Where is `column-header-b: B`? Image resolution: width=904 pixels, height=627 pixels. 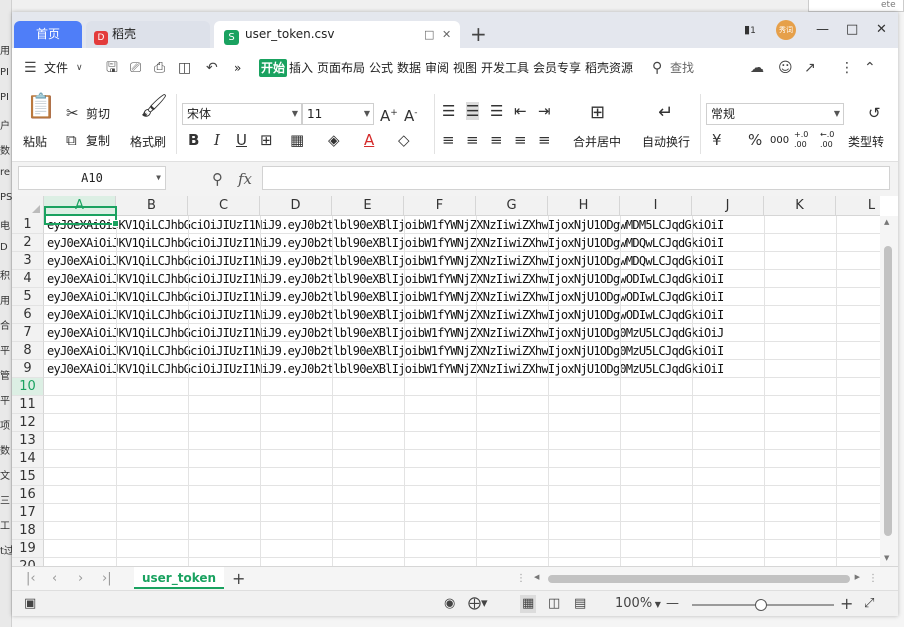 column-header-b: B is located at coordinates (152, 206).